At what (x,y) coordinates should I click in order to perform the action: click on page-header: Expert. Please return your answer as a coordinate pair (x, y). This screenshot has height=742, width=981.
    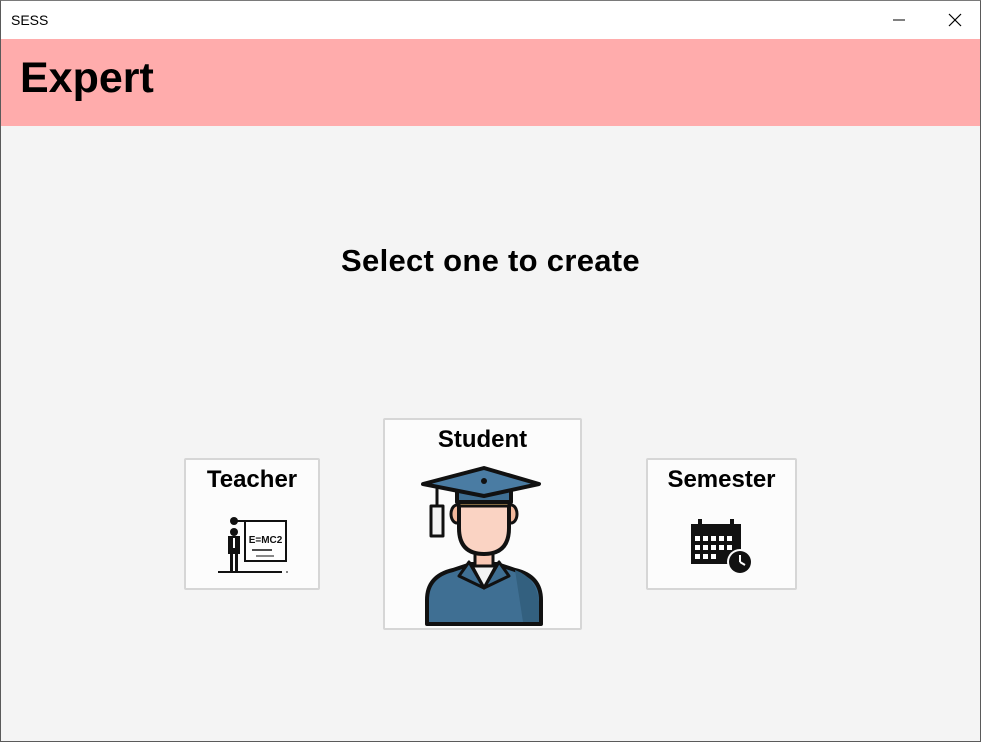
    Looking at the image, I should click on (490, 82).